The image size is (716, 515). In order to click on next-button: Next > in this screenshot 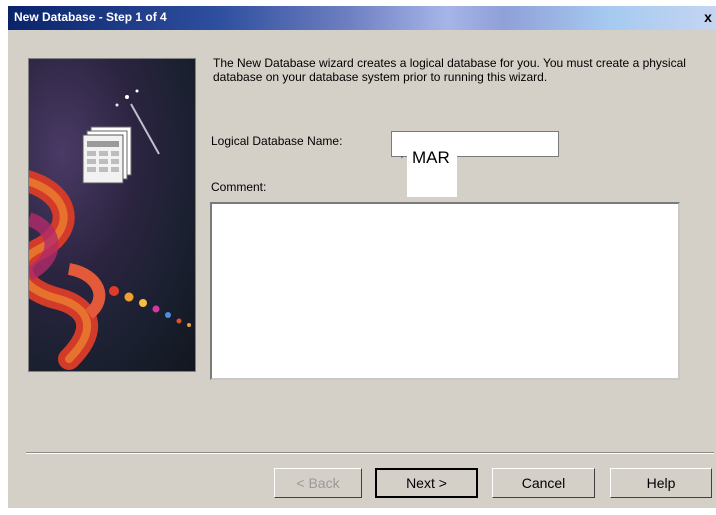, I will do `click(426, 483)`.